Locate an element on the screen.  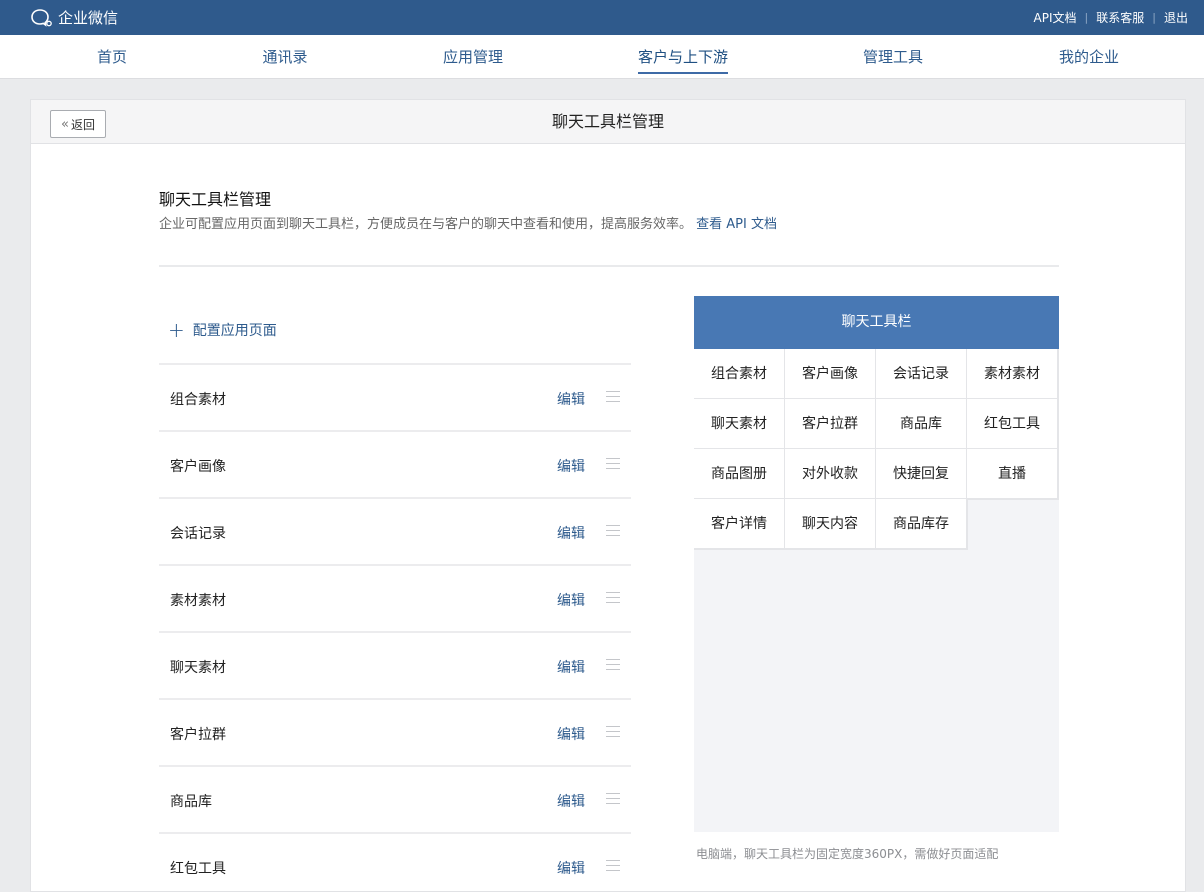
back-button: « 返回 is located at coordinates (78, 124).